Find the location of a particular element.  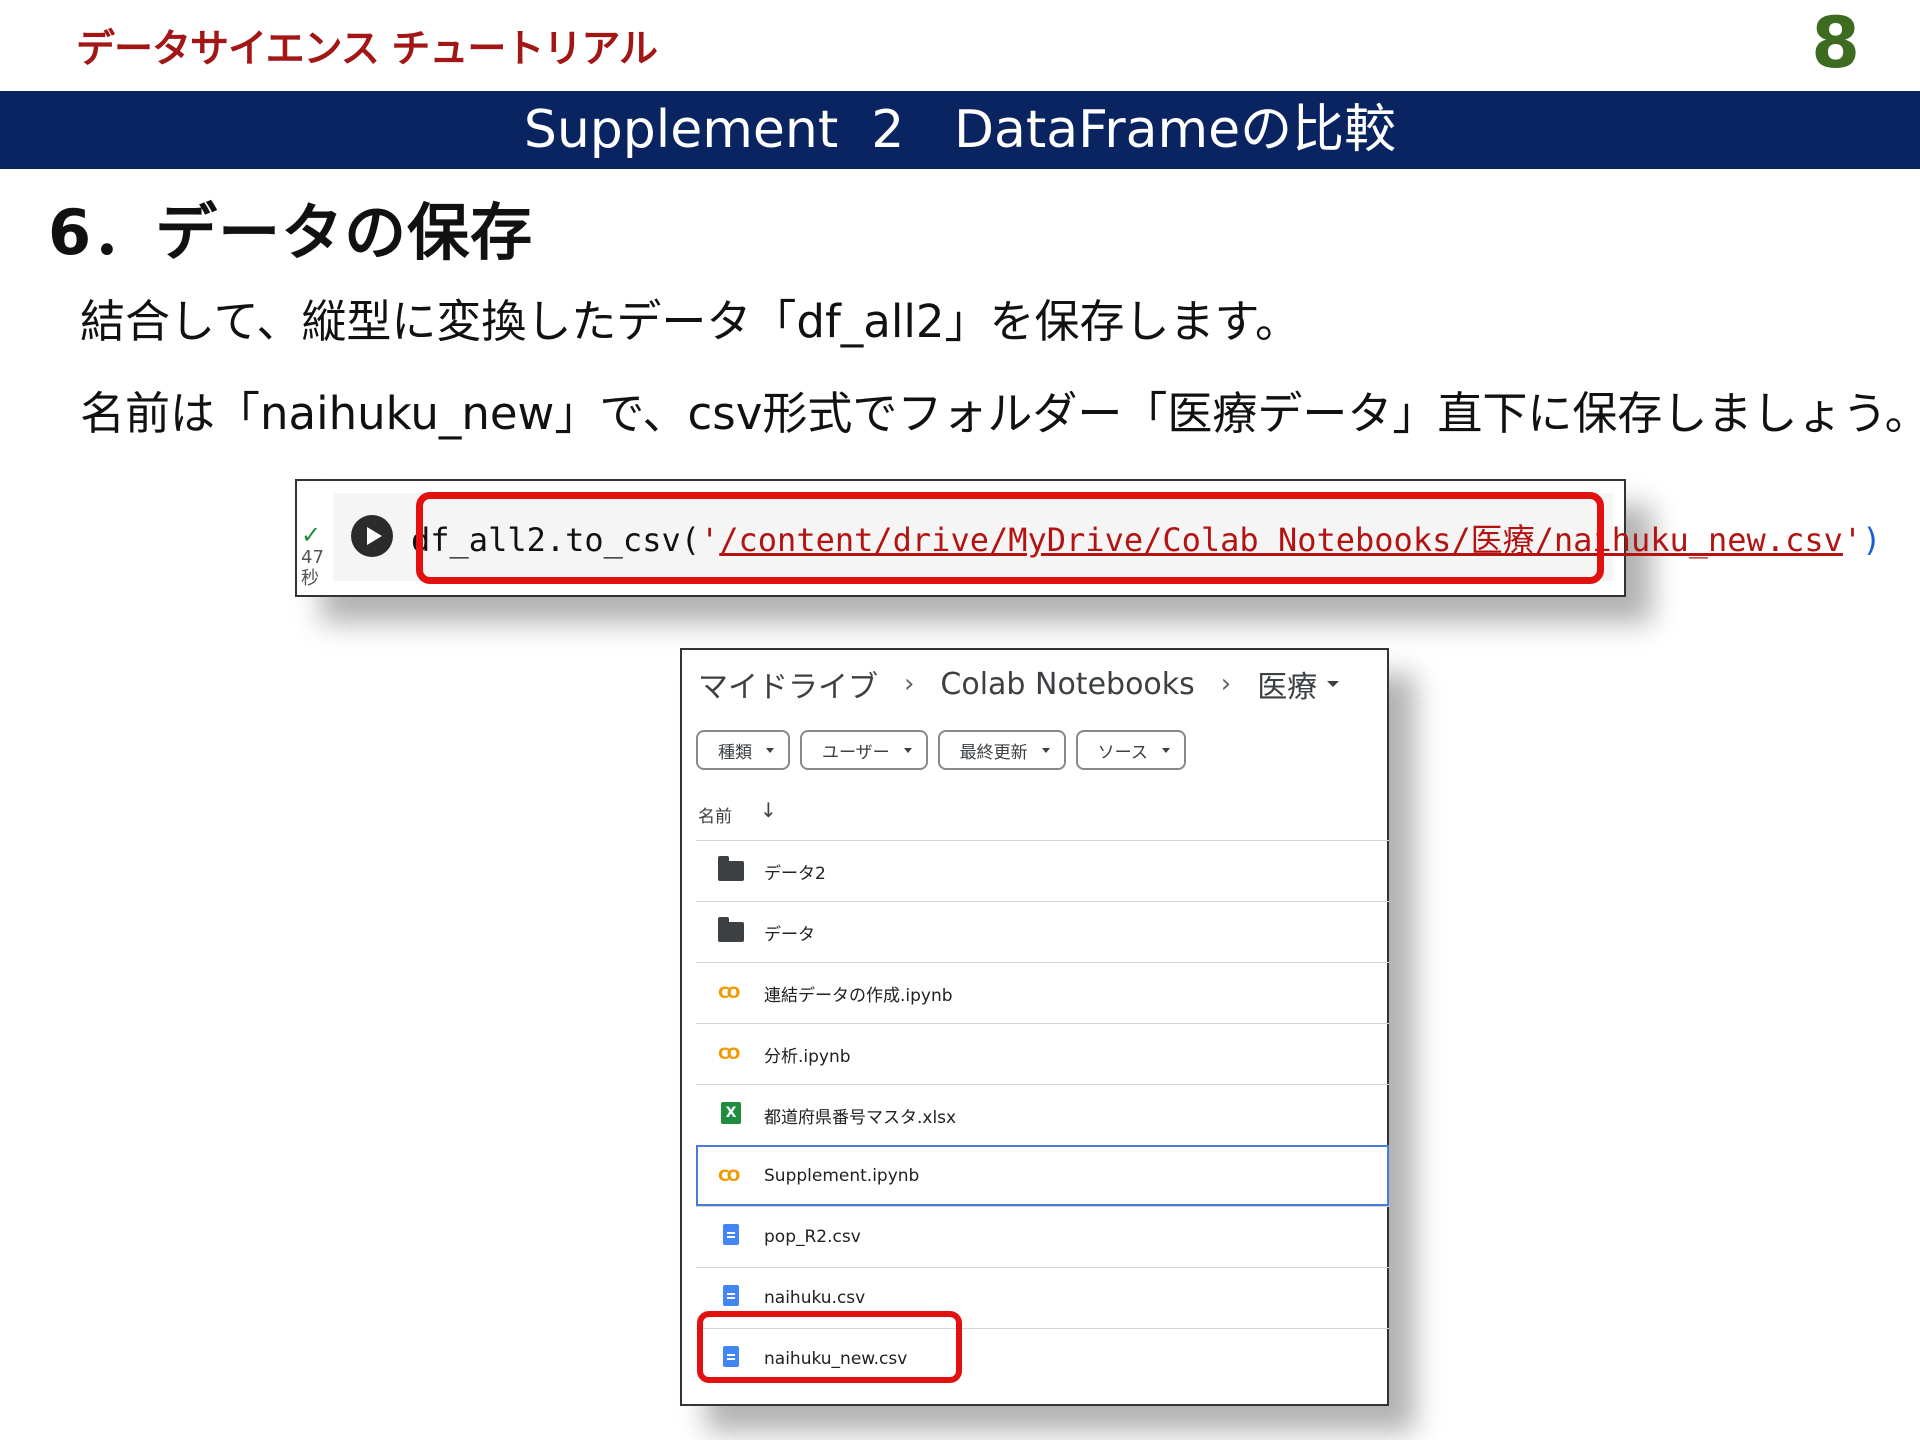

file-row: CO 分析.ipynb is located at coordinates (1042, 1053).